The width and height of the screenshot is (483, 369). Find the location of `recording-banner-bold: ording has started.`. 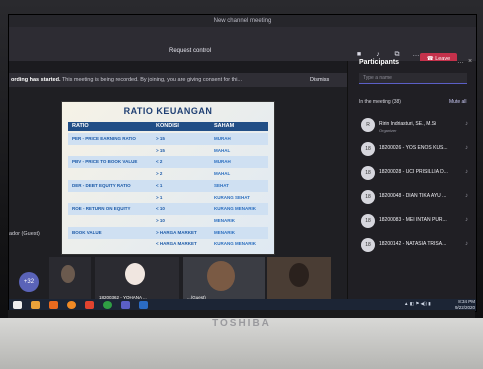

recording-banner-bold: ording has started. is located at coordinates (36, 80).